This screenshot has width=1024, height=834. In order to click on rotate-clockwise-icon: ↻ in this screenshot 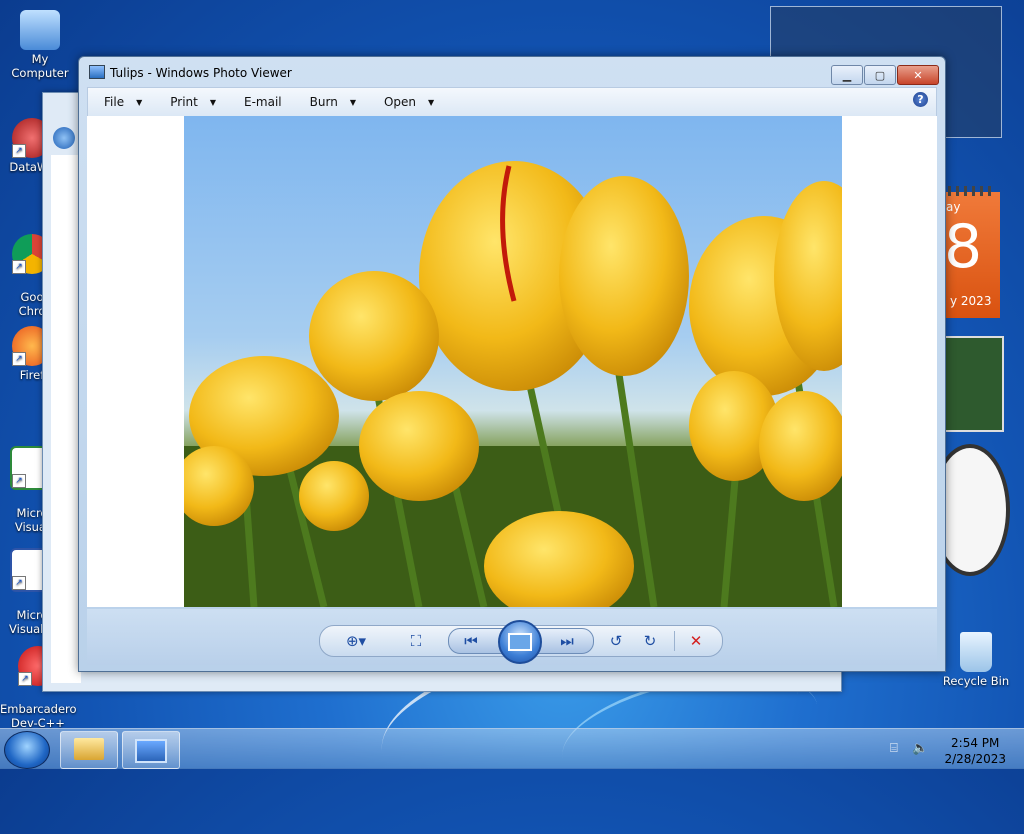, I will do `click(650, 641)`.